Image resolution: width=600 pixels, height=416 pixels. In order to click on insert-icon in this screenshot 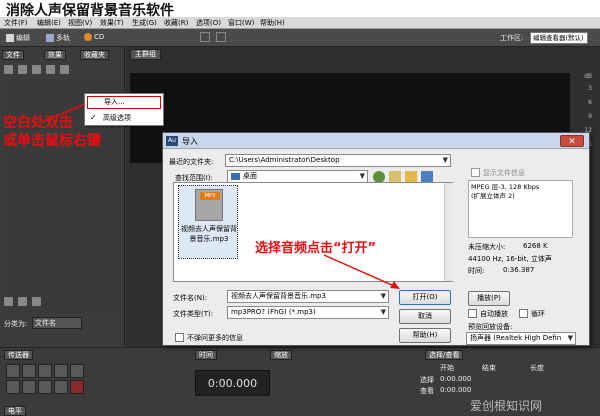, I will do `click(50, 69)`.